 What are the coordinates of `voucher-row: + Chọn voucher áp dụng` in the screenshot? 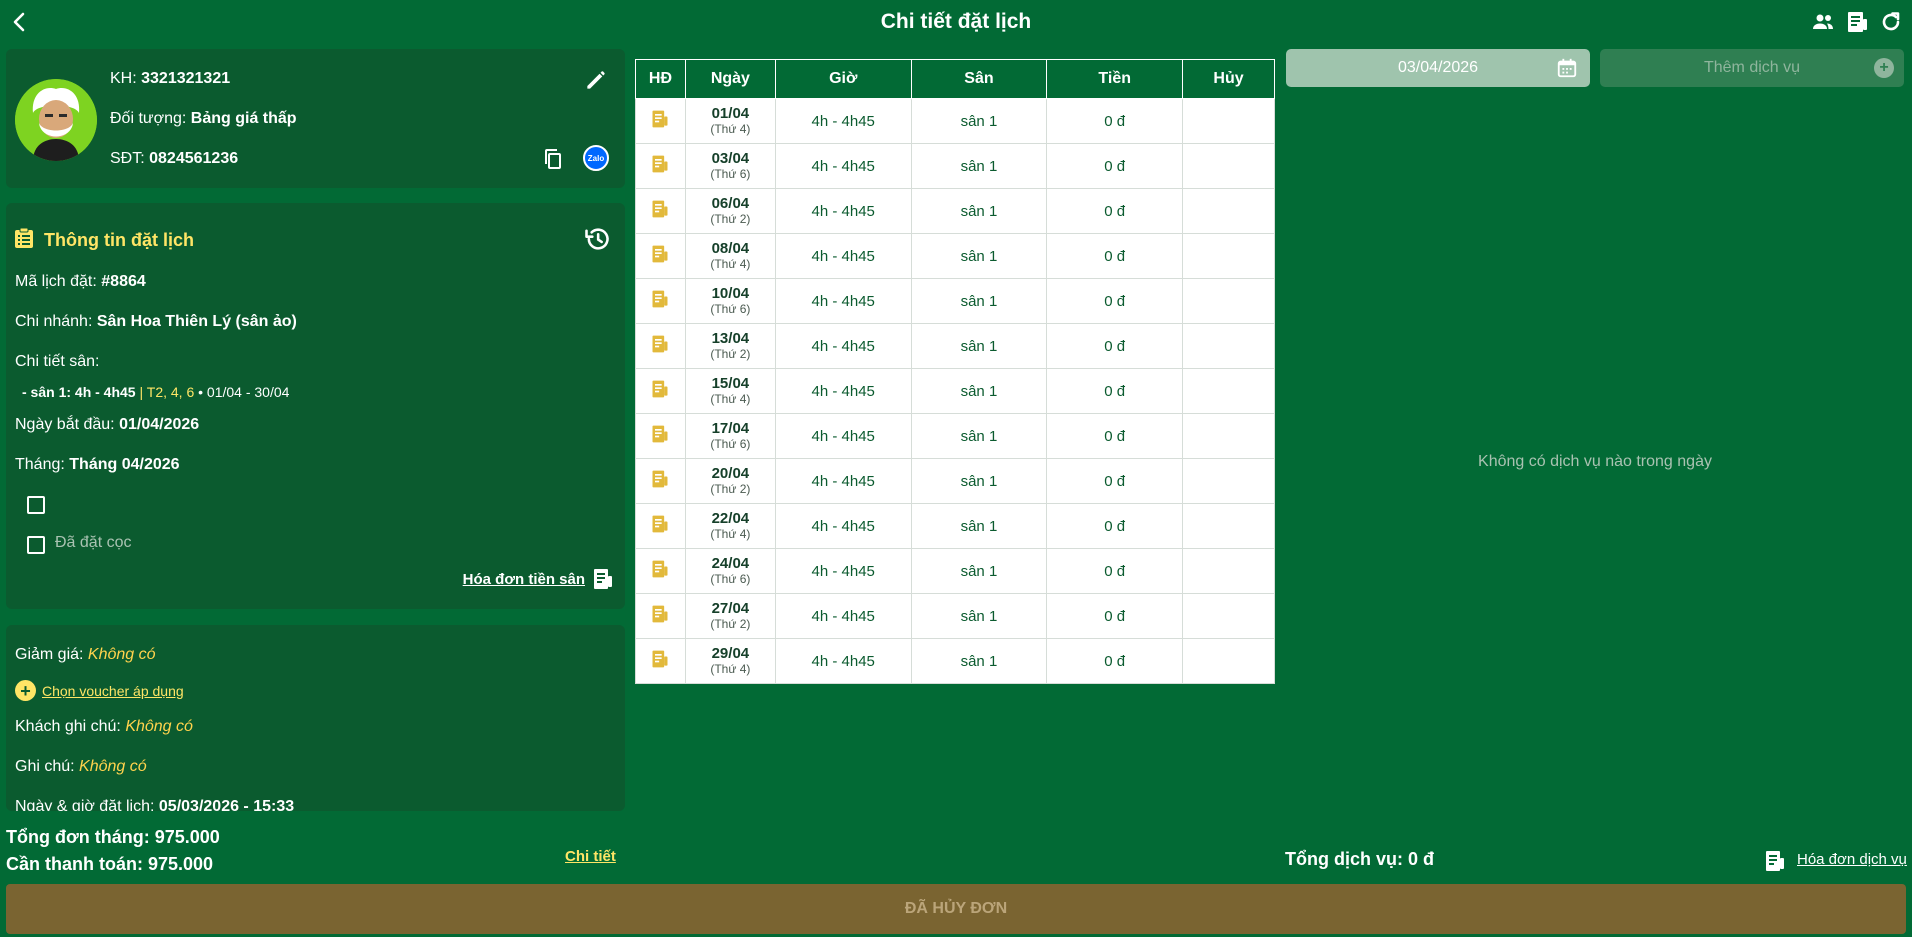 It's located at (99, 690).